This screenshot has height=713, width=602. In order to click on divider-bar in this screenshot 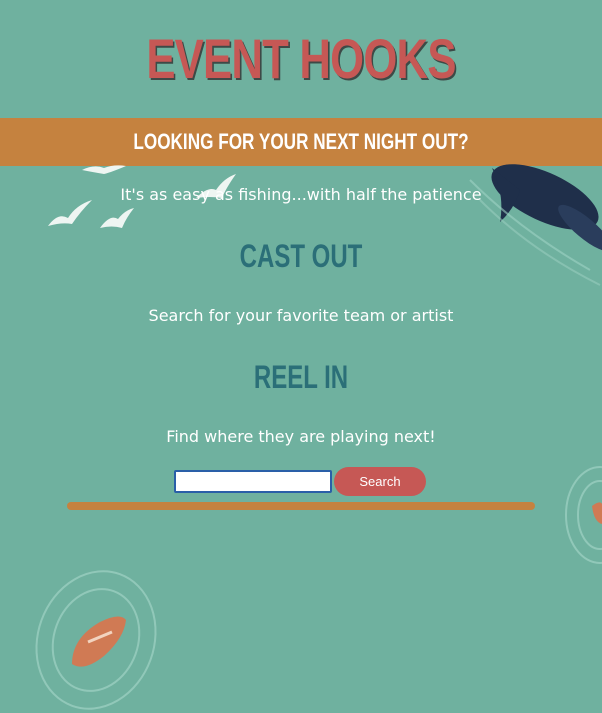, I will do `click(301, 506)`.